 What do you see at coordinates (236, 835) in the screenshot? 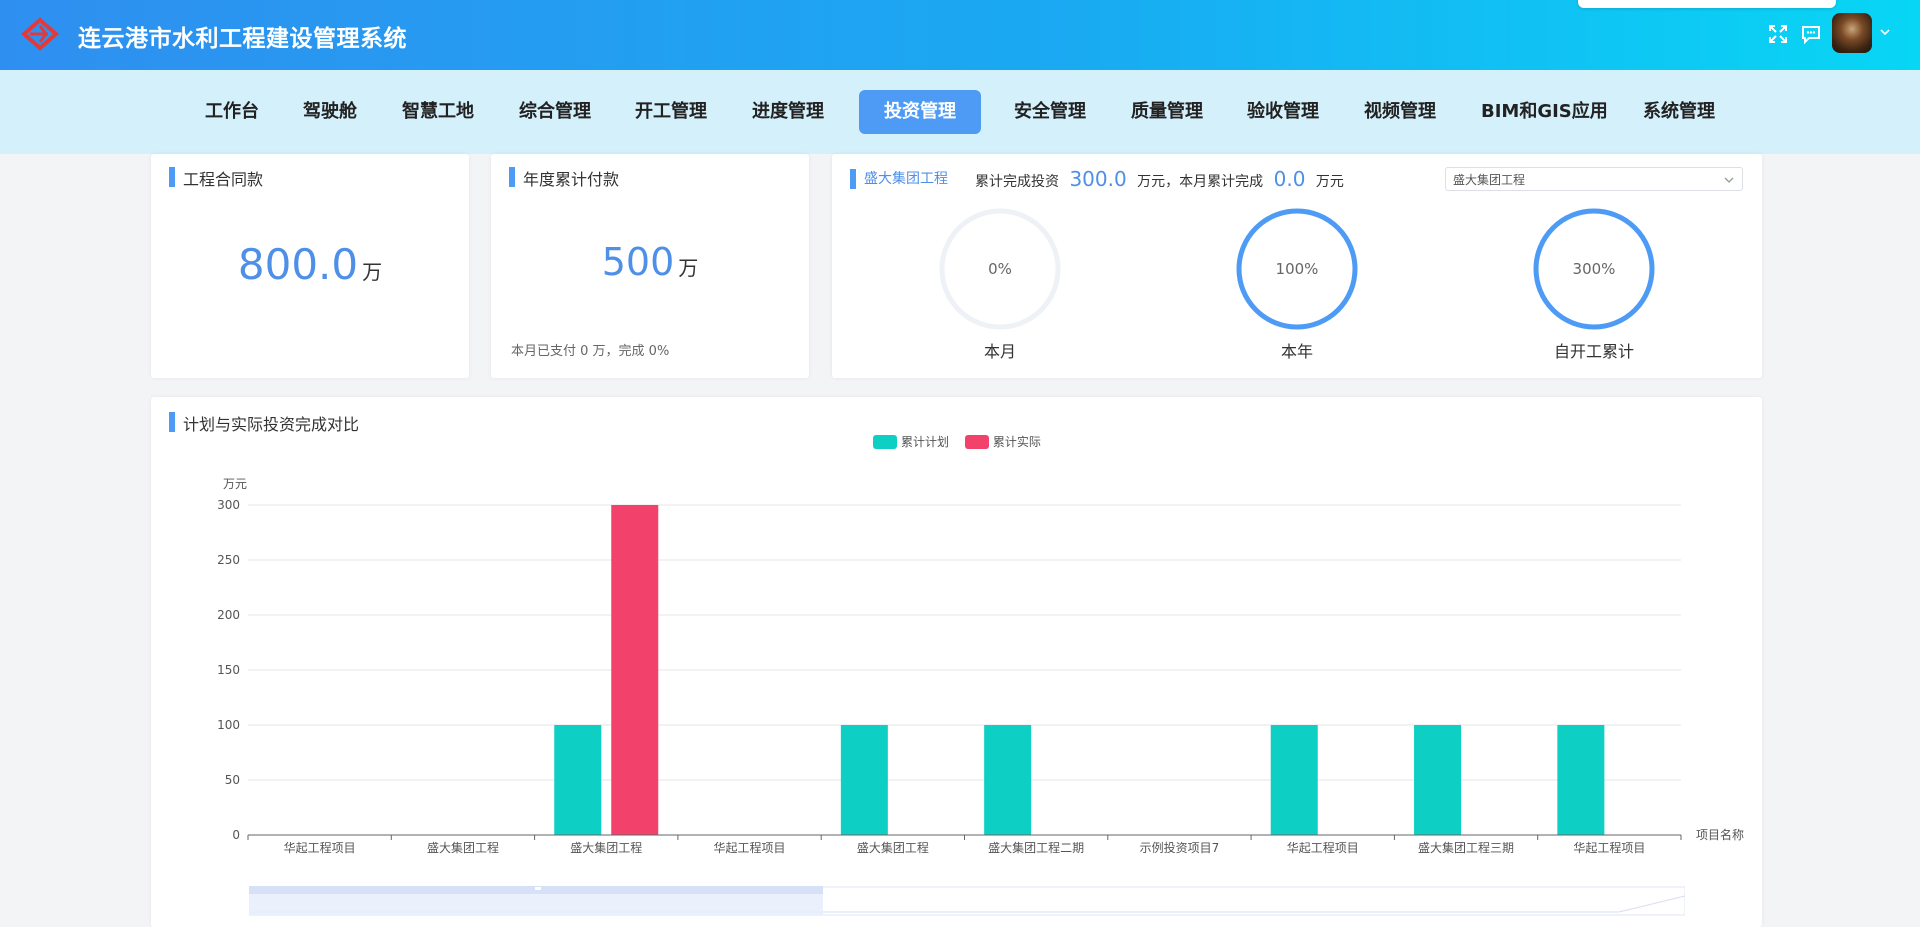
I see `y-tick-label: 0` at bounding box center [236, 835].